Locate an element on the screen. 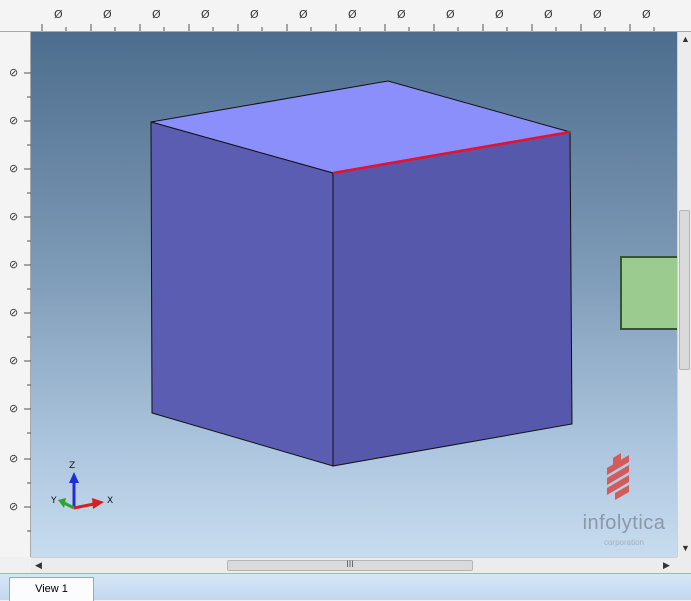 Image resolution: width=691 pixels, height=601 pixels. x-axis-arrow is located at coordinates (84, 506).